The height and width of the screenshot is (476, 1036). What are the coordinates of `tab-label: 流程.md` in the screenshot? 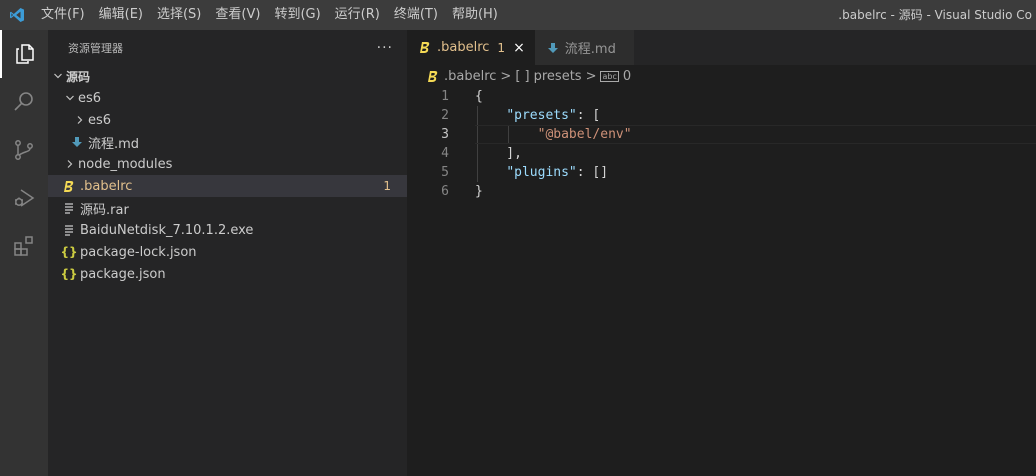 It's located at (590, 49).